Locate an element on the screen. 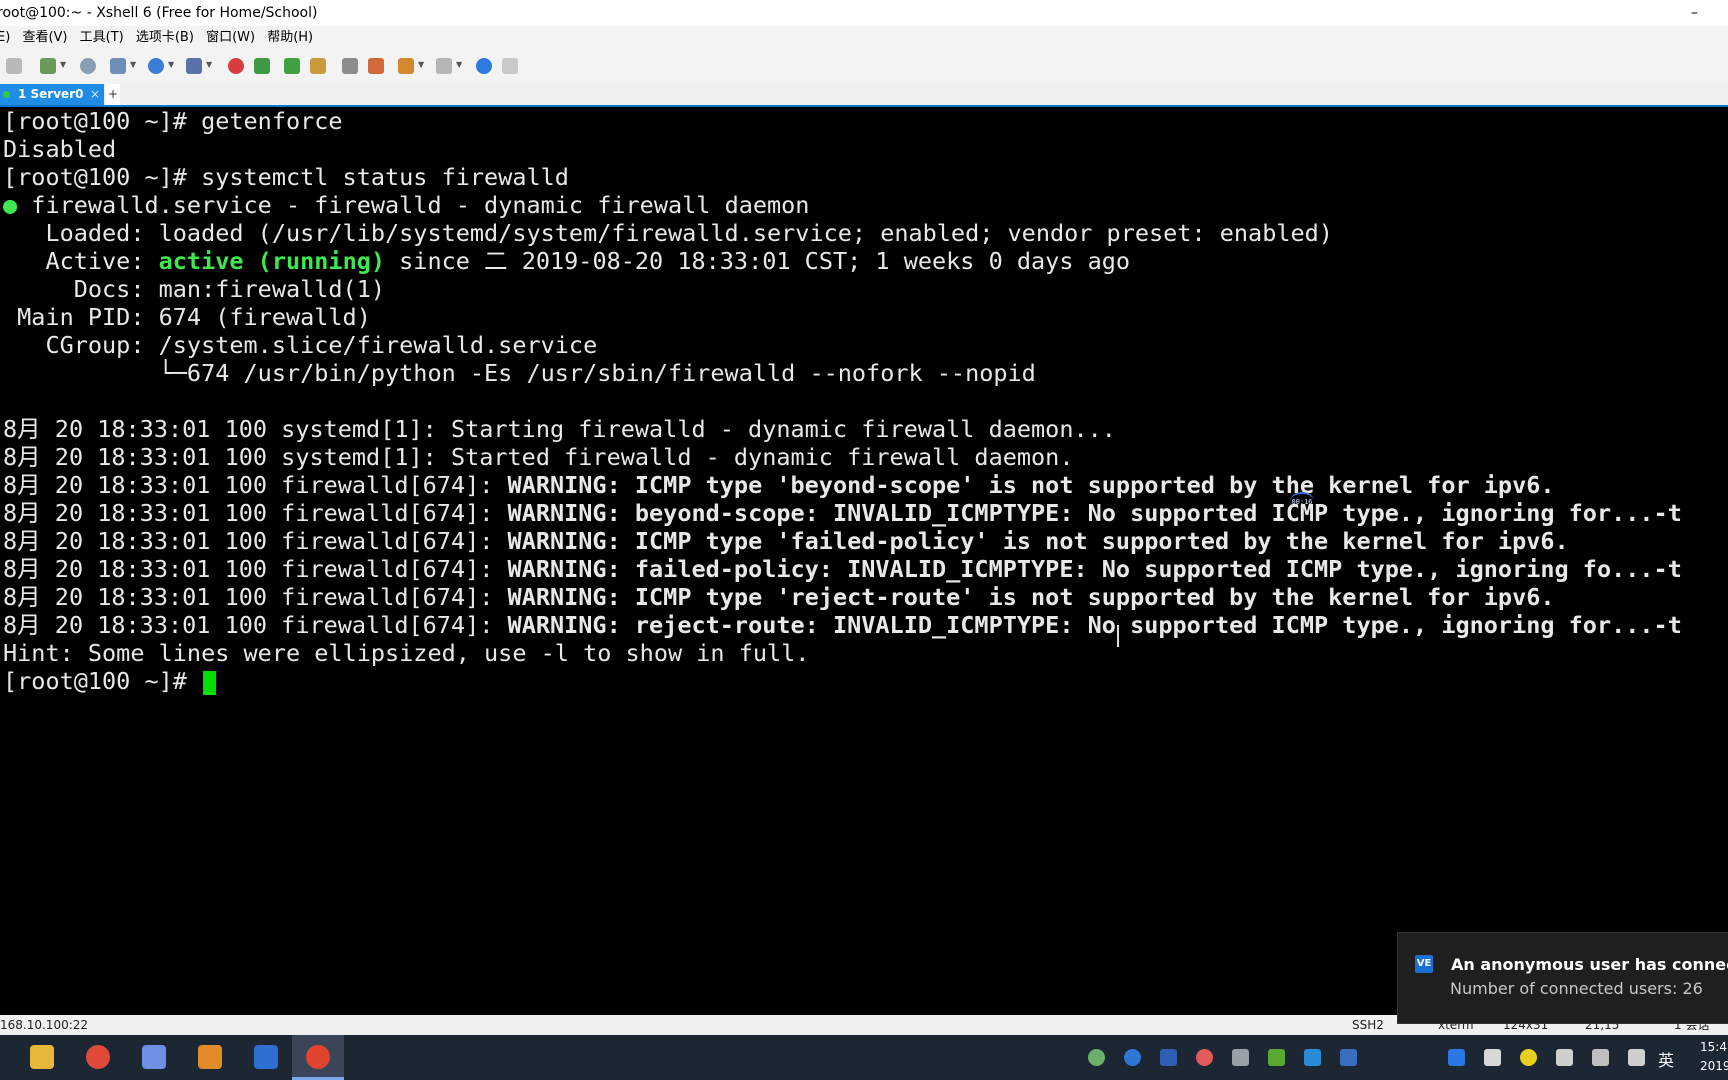 This screenshot has width=1728, height=1080. taskbar-xshell is located at coordinates (318, 1057).